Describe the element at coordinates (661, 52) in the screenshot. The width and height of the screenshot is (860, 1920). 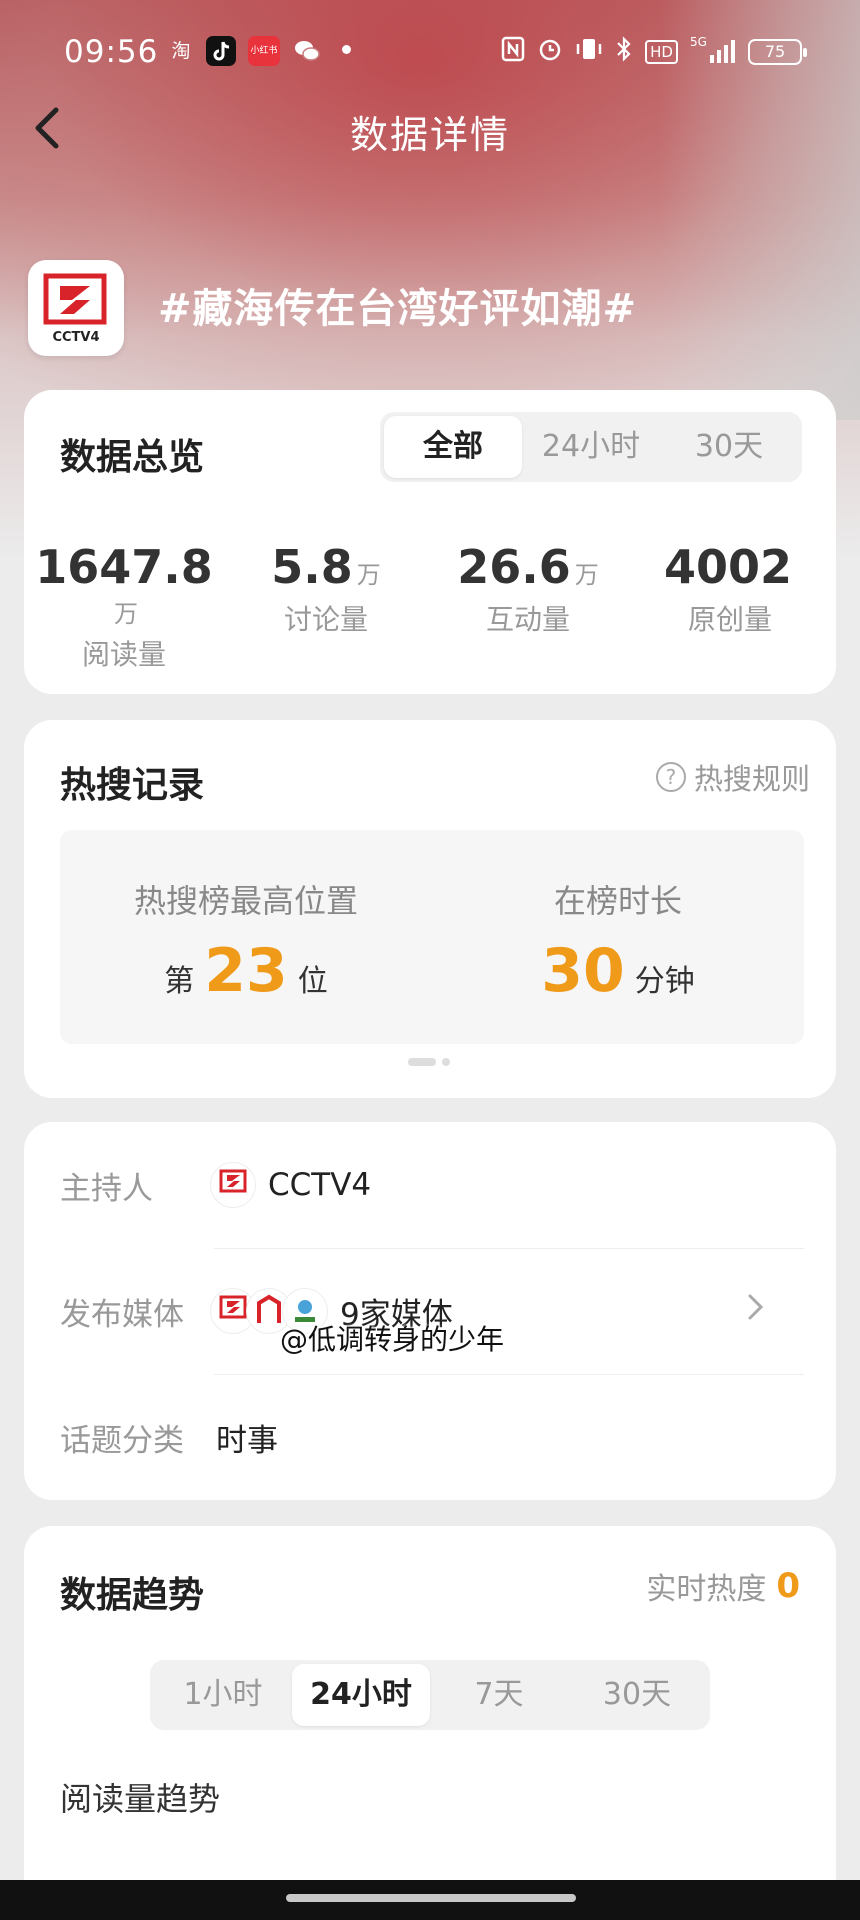
I see `hd-icon: HD` at that location.